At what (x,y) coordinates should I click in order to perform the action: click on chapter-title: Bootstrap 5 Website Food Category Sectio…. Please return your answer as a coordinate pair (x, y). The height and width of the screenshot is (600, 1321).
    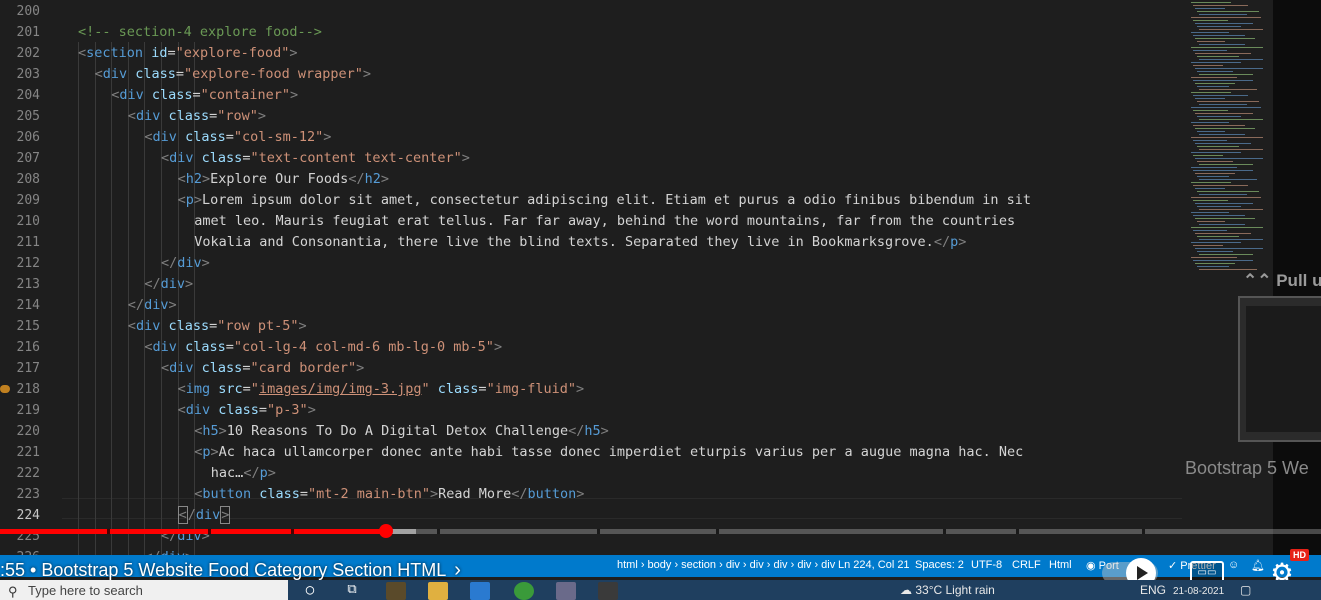
    Looking at the image, I should click on (244, 570).